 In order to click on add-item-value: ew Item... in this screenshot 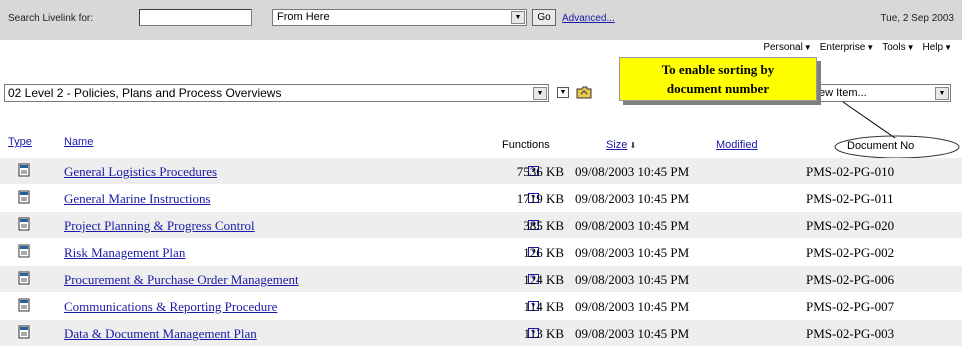, I will do `click(843, 93)`.